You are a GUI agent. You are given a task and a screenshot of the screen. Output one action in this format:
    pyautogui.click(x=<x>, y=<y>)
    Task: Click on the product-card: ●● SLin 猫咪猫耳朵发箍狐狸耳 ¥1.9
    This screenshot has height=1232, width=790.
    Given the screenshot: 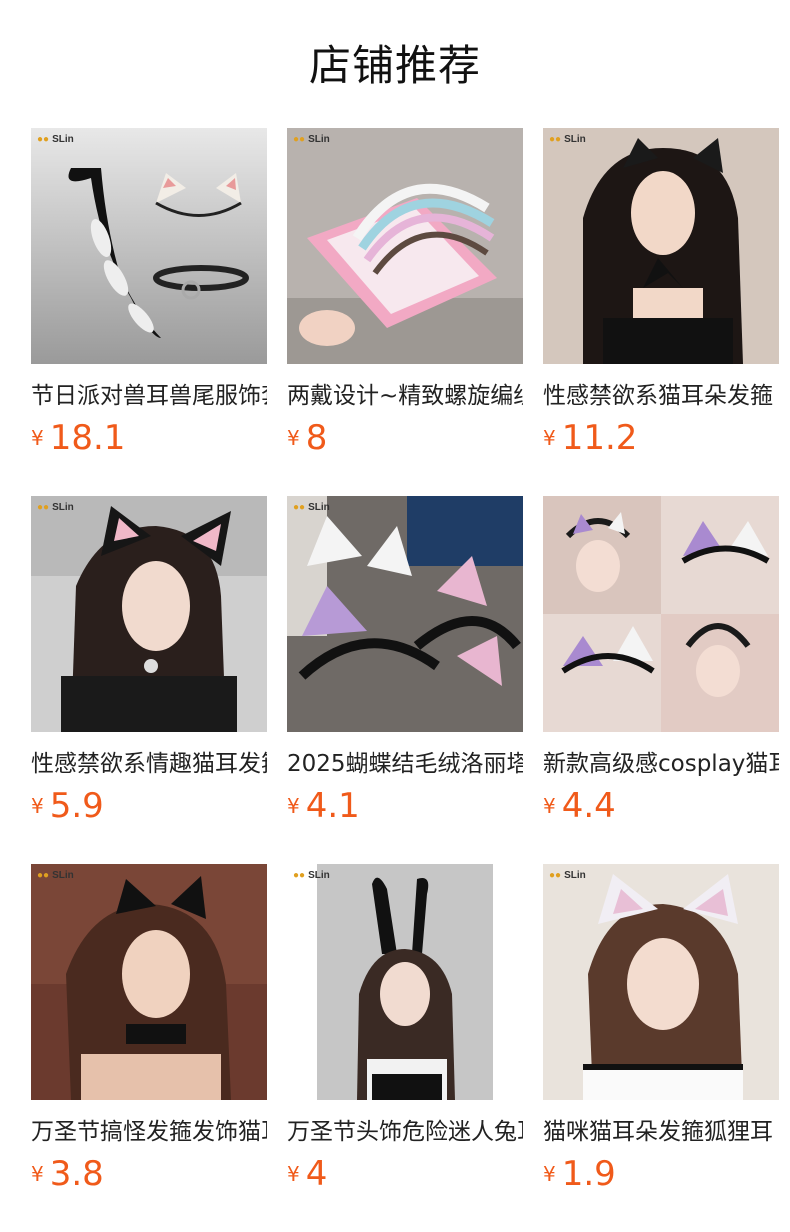 What is the action you would take?
    pyautogui.click(x=661, y=1034)
    